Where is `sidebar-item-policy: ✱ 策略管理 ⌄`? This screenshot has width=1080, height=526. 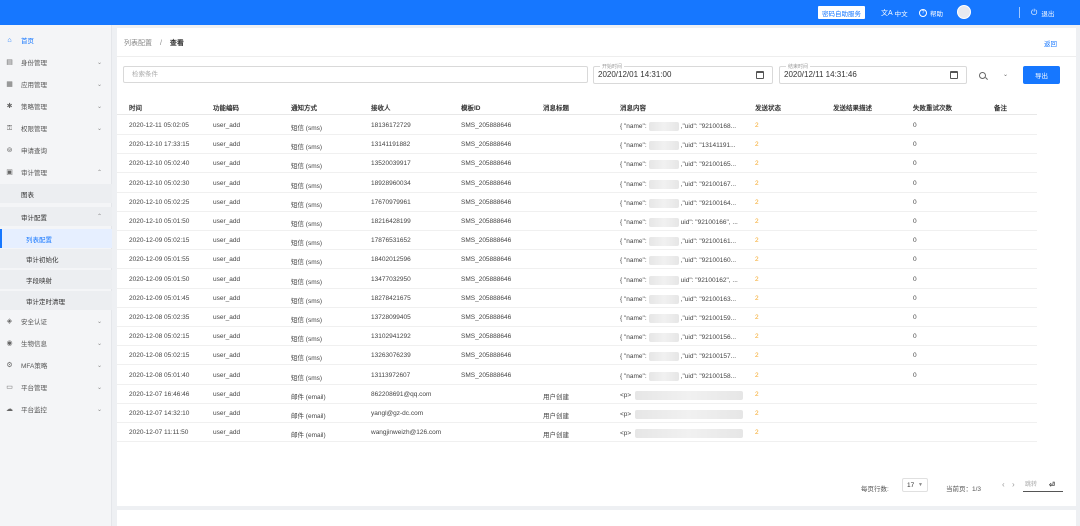 sidebar-item-policy: ✱ 策略管理 ⌄ is located at coordinates (56, 106).